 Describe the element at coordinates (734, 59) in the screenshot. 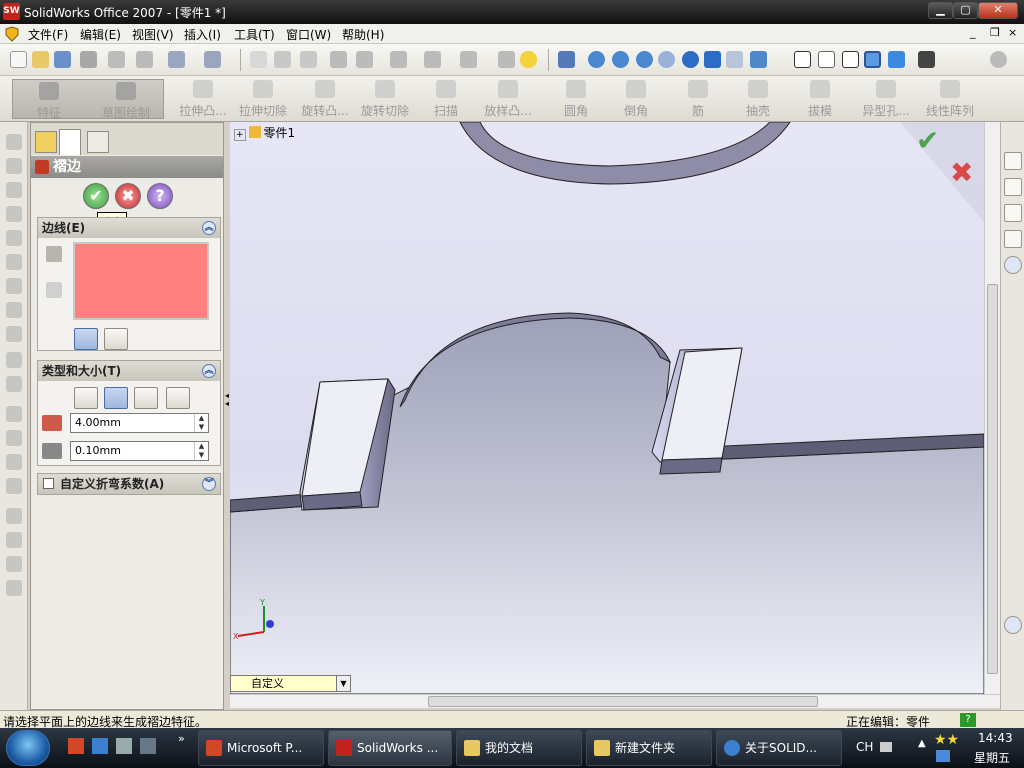

I see `previous-view-icon` at that location.